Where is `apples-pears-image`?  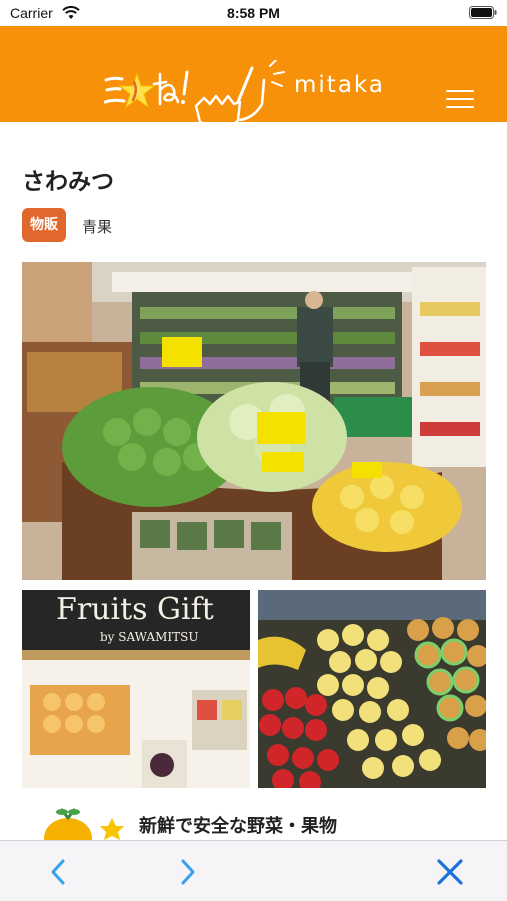
apples-pears-image is located at coordinates (372, 689).